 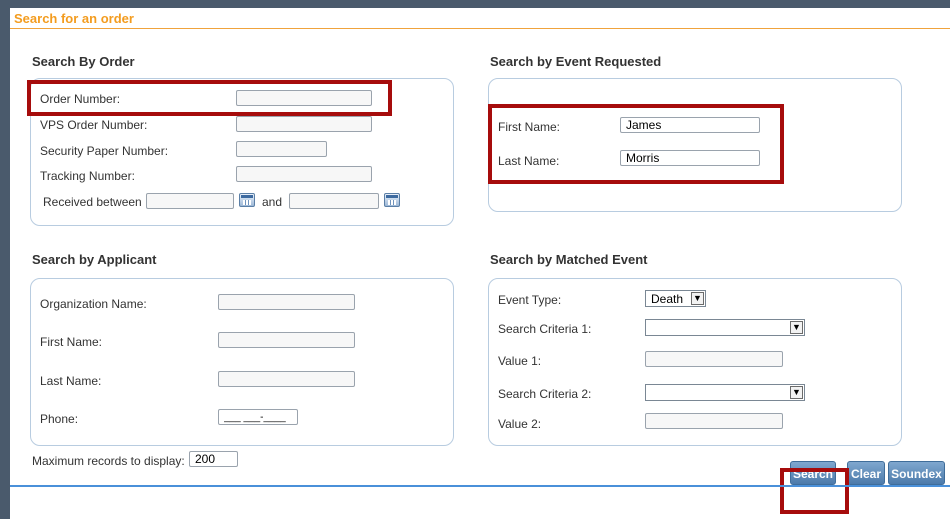 What do you see at coordinates (529, 127) in the screenshot?
I see `event-first-name-label: First Name:` at bounding box center [529, 127].